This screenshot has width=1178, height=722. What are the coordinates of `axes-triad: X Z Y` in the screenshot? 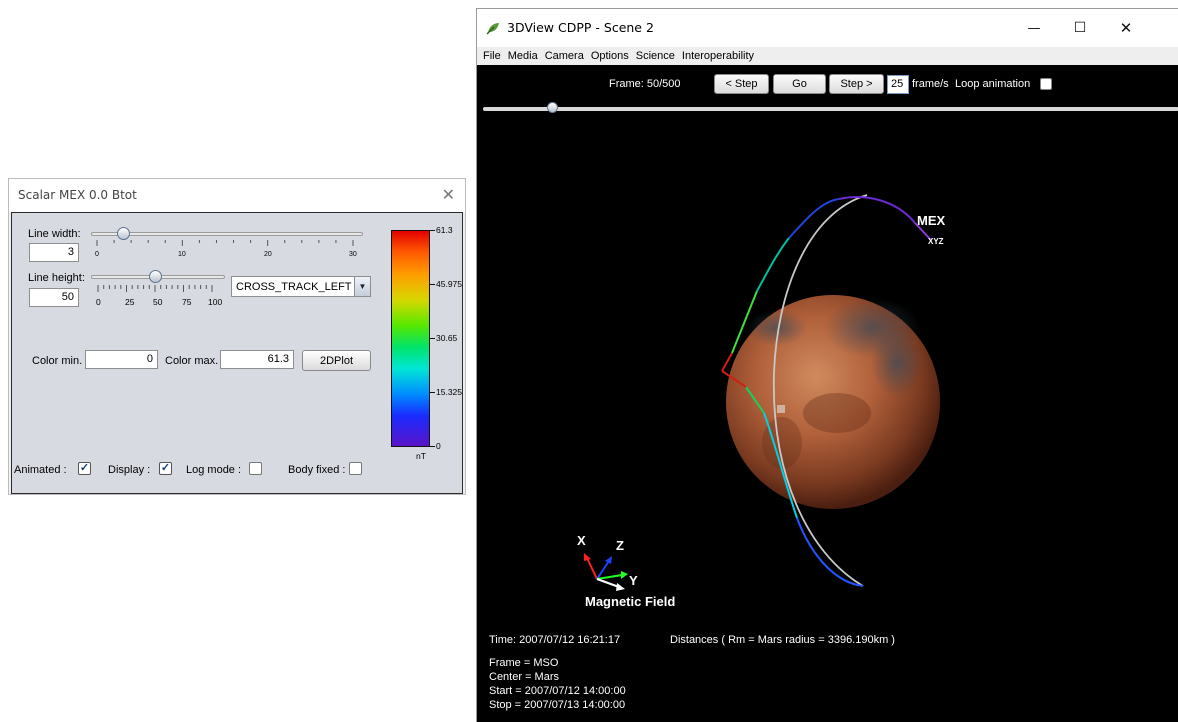 It's located at (607, 562).